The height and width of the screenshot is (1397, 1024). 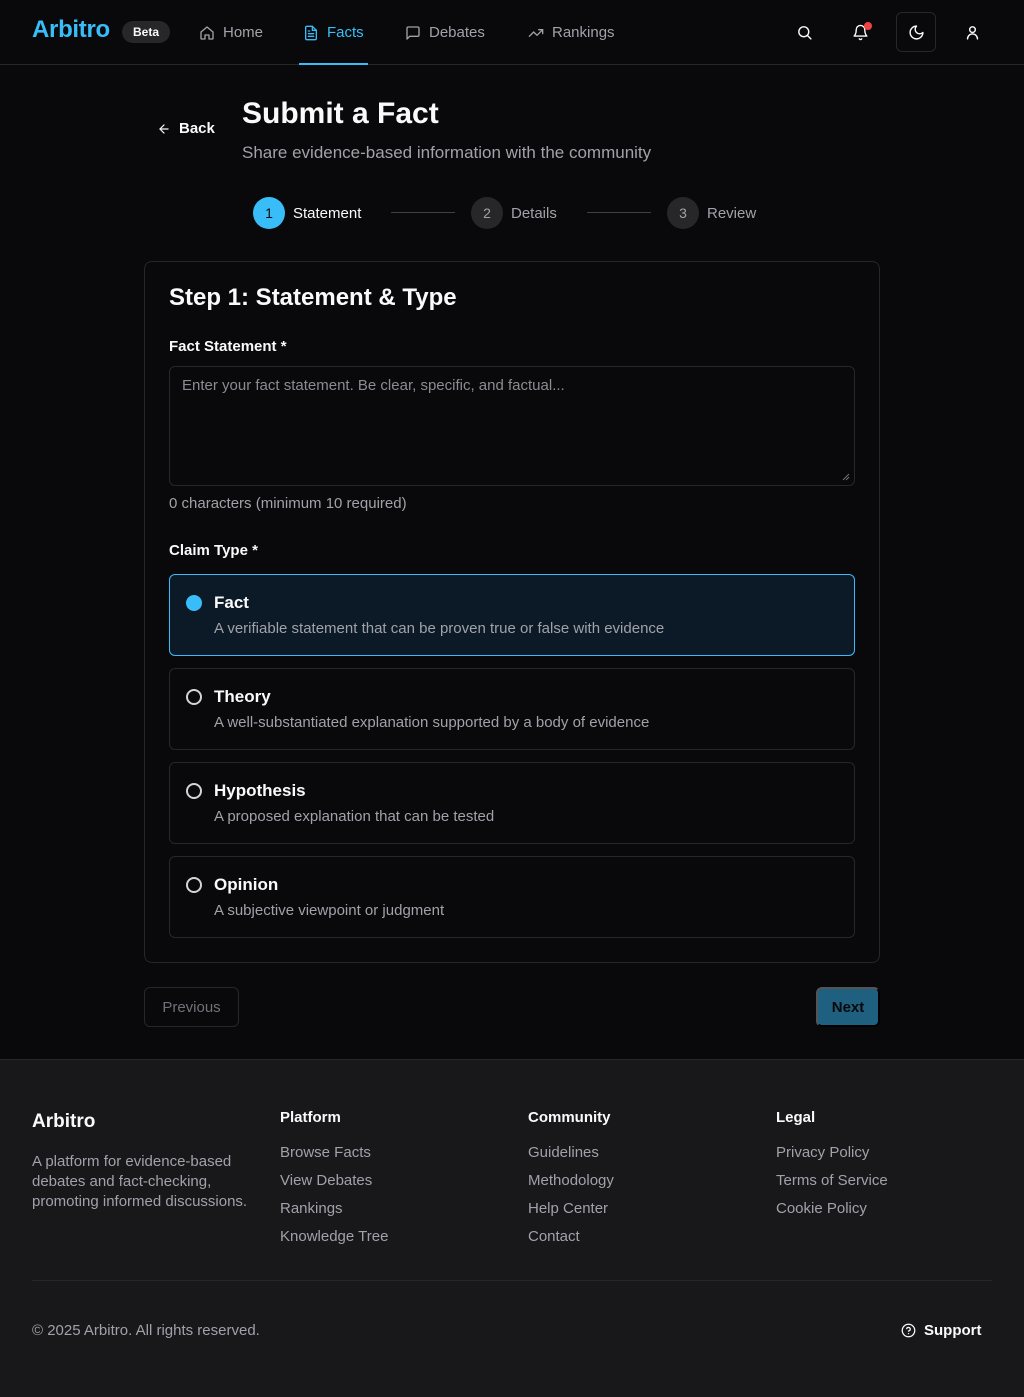 What do you see at coordinates (796, 1117) in the screenshot?
I see `footer-column-title: Legal` at bounding box center [796, 1117].